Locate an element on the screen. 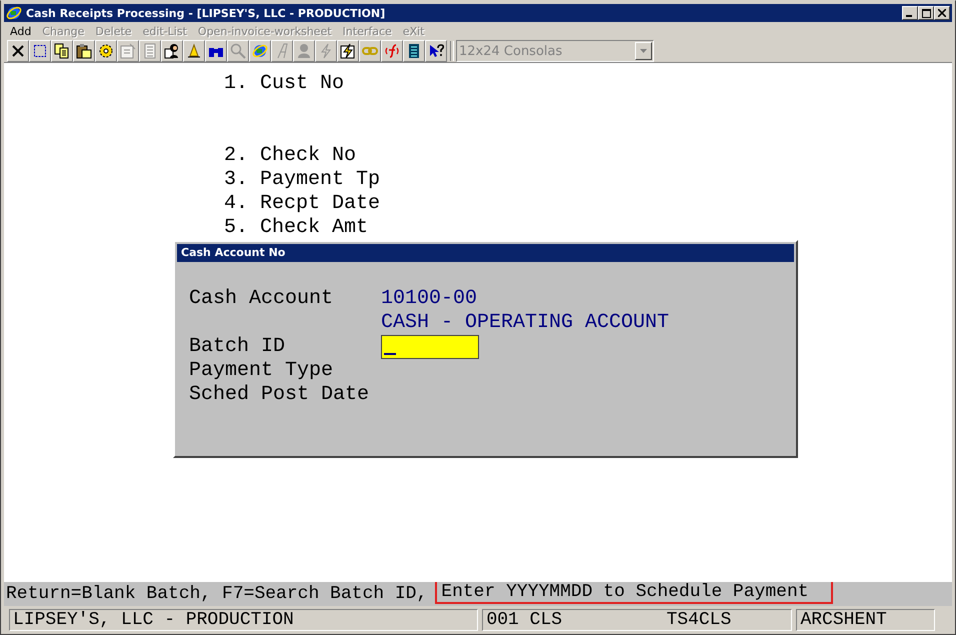 The height and width of the screenshot is (635, 956). field-value: 10100-00 is located at coordinates (429, 299).